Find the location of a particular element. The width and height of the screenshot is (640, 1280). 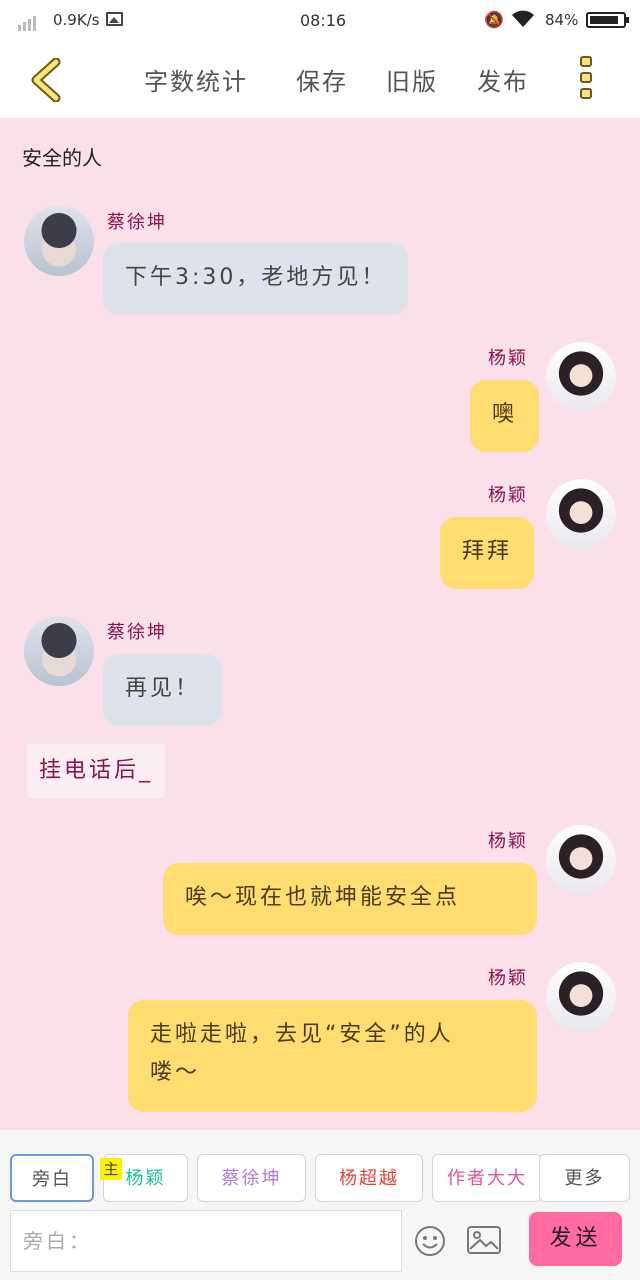

signal-icon is located at coordinates (28, 22).